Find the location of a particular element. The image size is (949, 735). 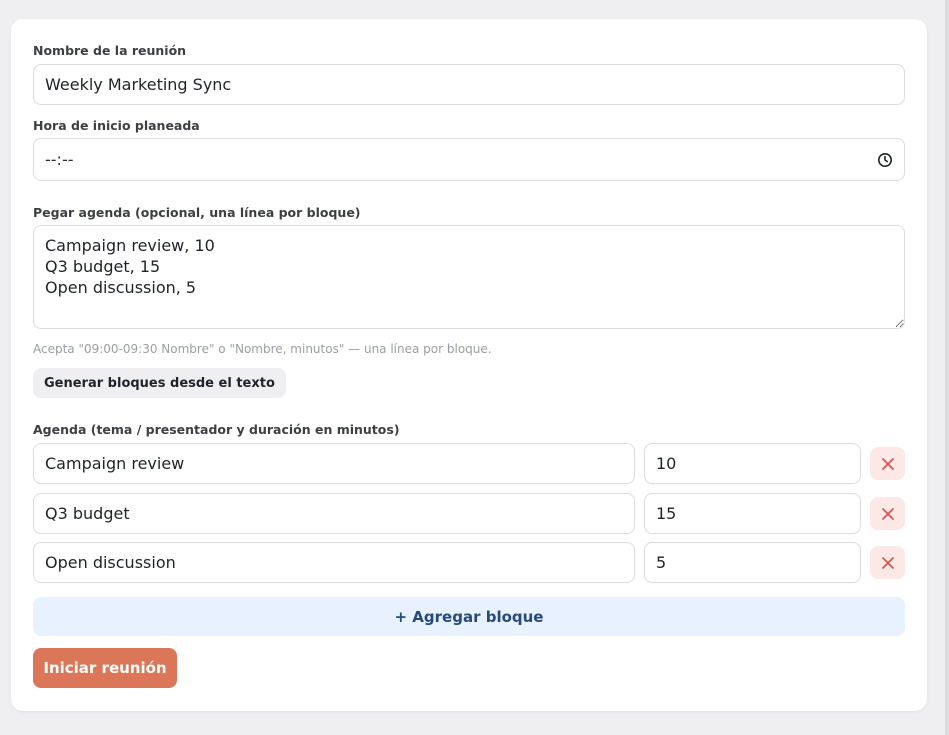

generate-blocks-button: Generar bloques desde el texto is located at coordinates (159, 383).